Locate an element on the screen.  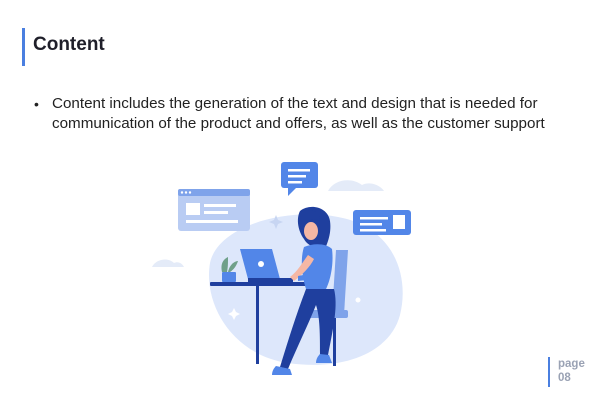
title-accent-bar is located at coordinates (23, 47).